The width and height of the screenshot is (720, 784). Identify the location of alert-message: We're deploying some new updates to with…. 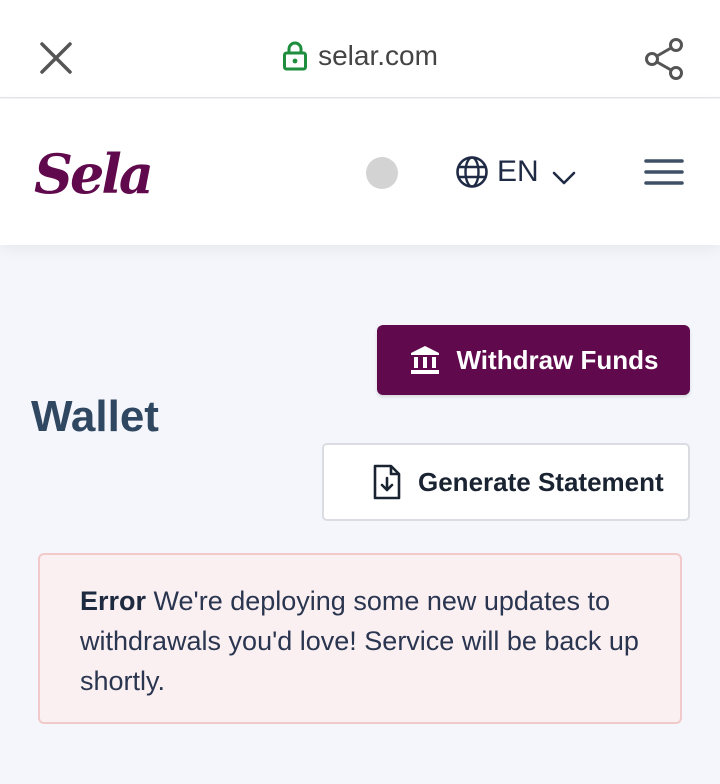
(359, 641).